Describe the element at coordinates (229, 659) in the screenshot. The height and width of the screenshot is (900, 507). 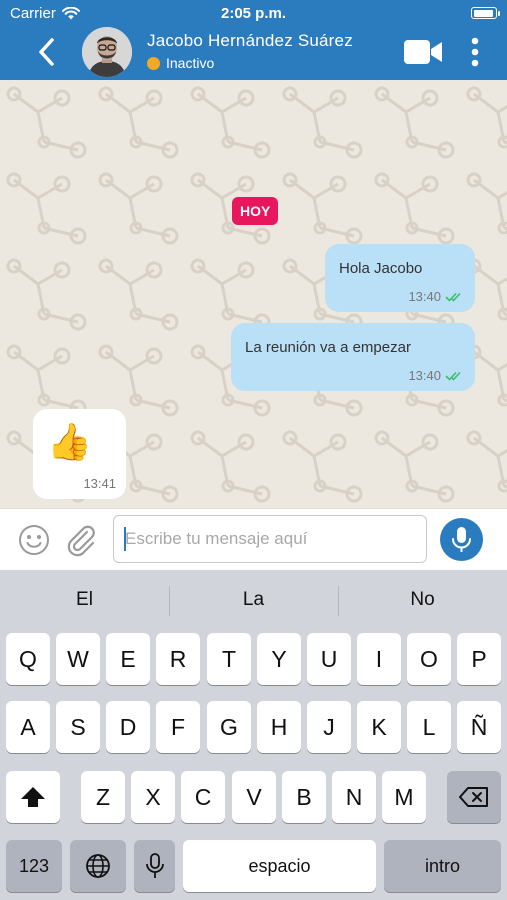
I see `key-t: T` at that location.